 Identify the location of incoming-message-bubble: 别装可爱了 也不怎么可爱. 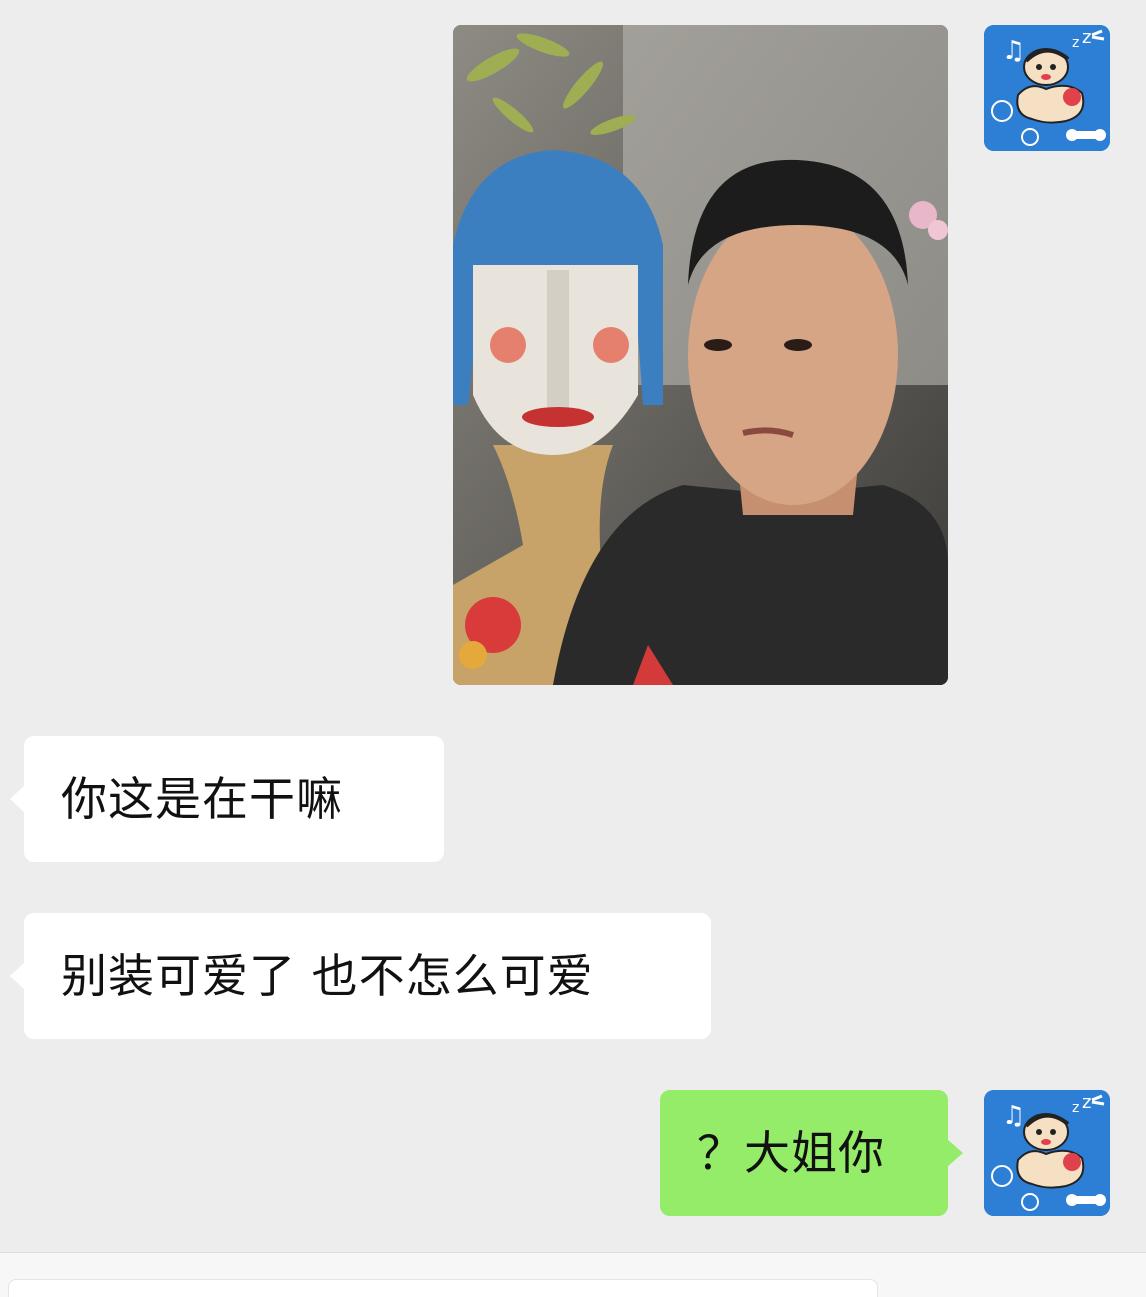
(360, 976).